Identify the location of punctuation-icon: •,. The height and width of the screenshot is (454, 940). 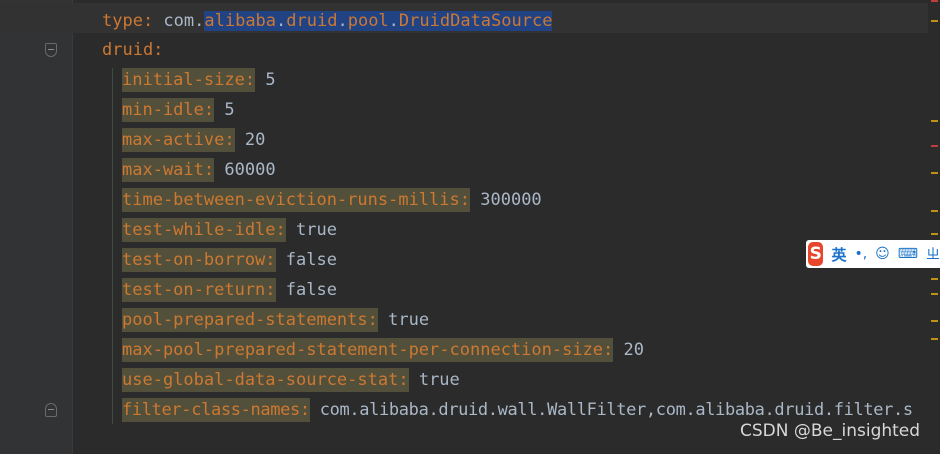
(860, 254).